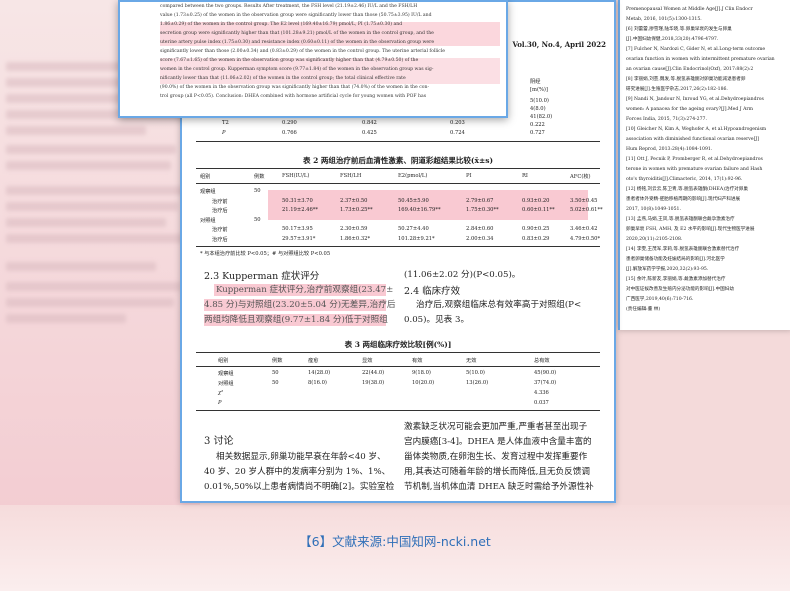 Image resolution: width=790 pixels, height=591 pixels. I want to click on discussion-right-line: 甾体类物质,在卵泡生长、发育过程中发挥重要作, so click(496, 457).